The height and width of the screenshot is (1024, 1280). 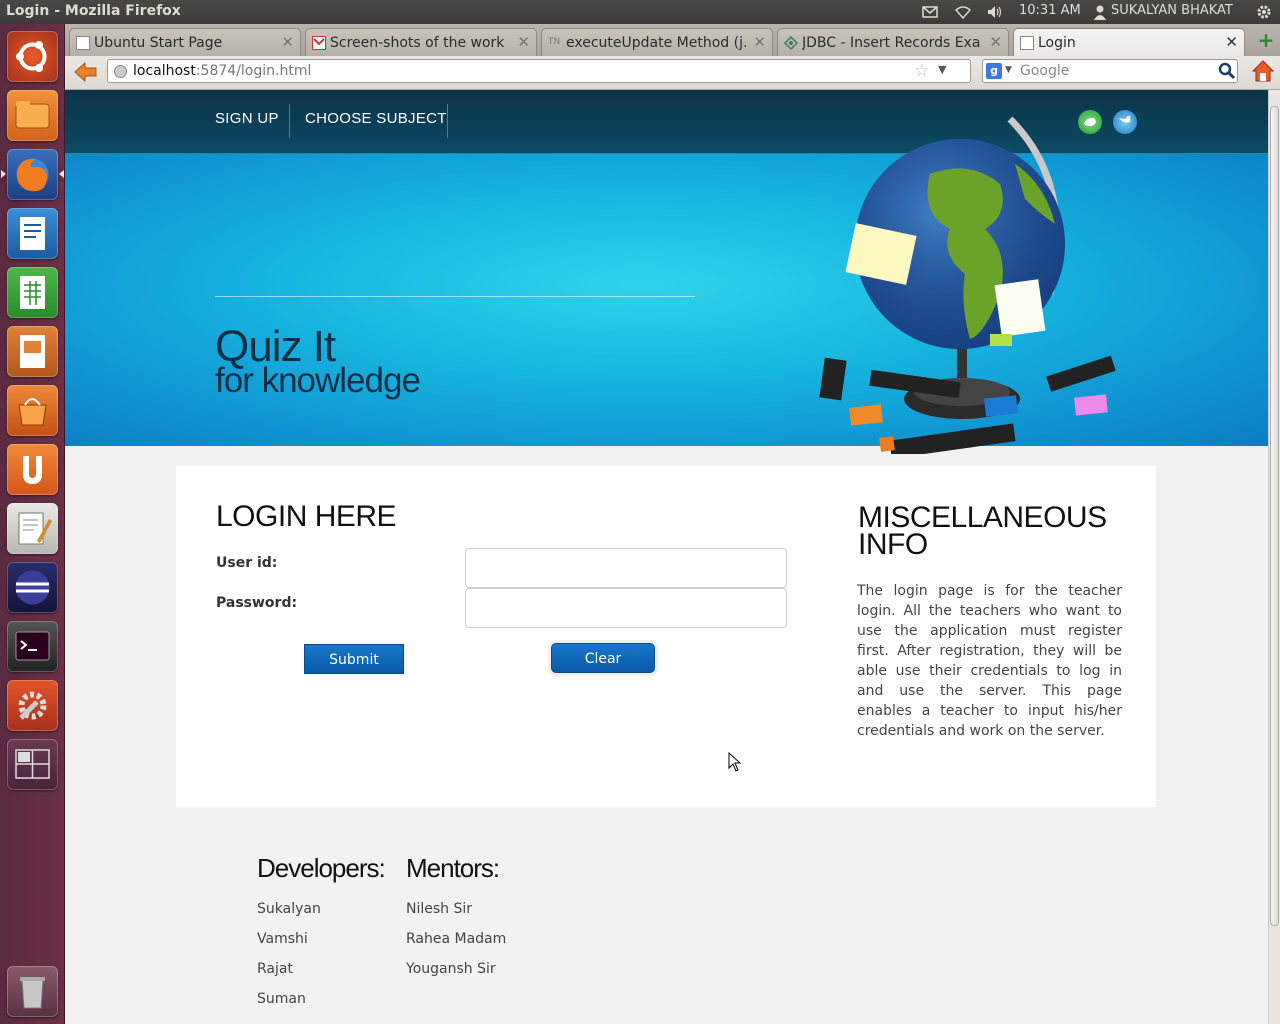 What do you see at coordinates (289, 909) in the screenshot?
I see `developer-item: Sukalyan` at bounding box center [289, 909].